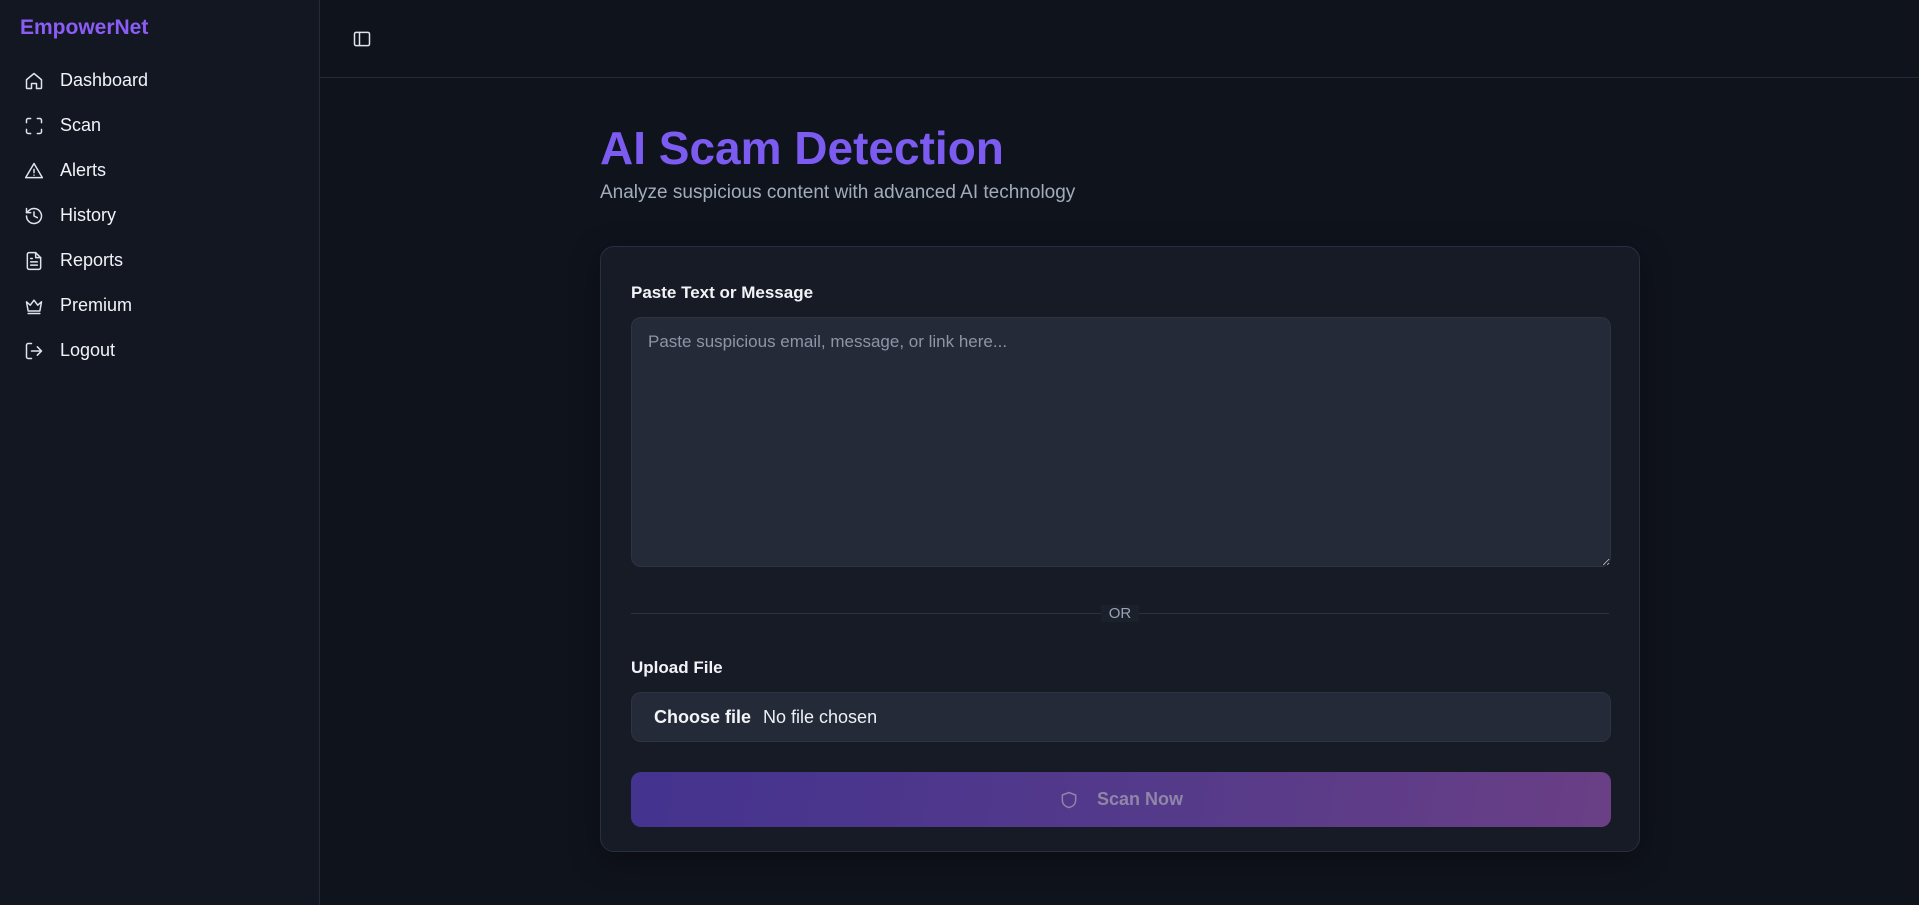 The image size is (1919, 905). I want to click on sidebar-item-premium: Premium, so click(159, 305).